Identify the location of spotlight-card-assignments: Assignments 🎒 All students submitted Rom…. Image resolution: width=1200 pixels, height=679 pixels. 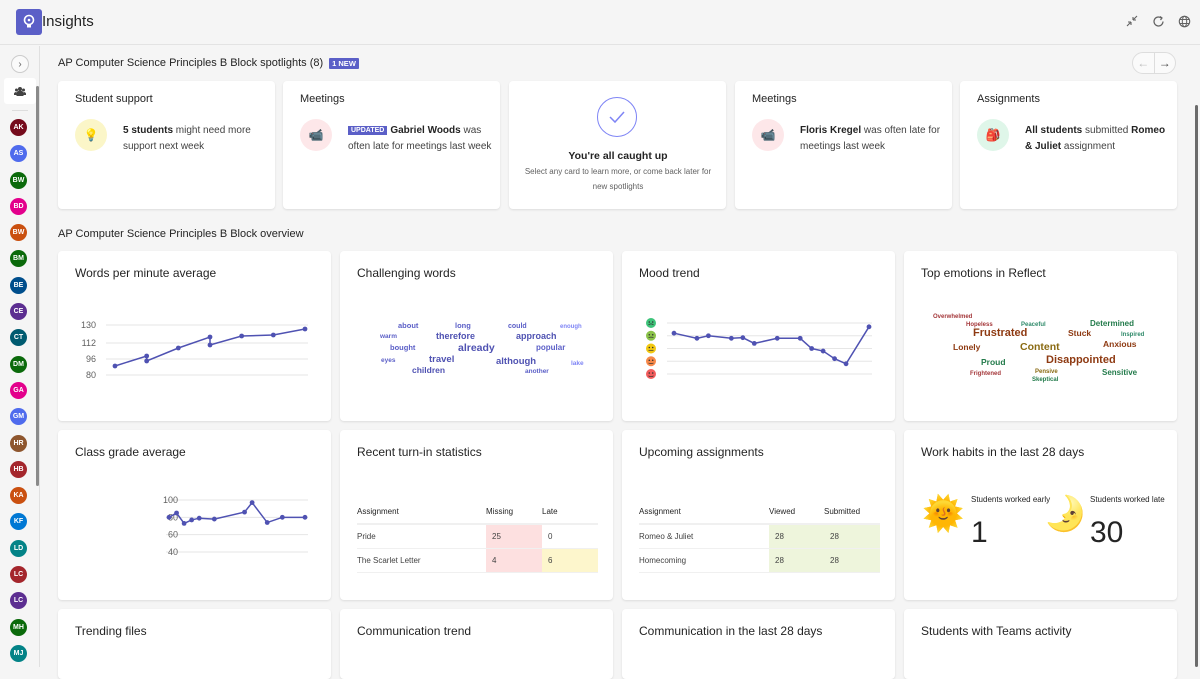
(1068, 145).